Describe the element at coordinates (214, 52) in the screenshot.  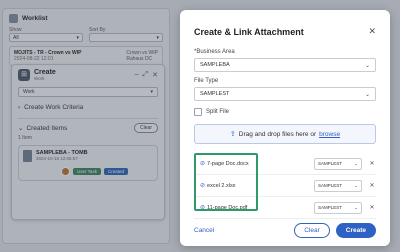
I see `business-area-label: *Business Area` at that location.